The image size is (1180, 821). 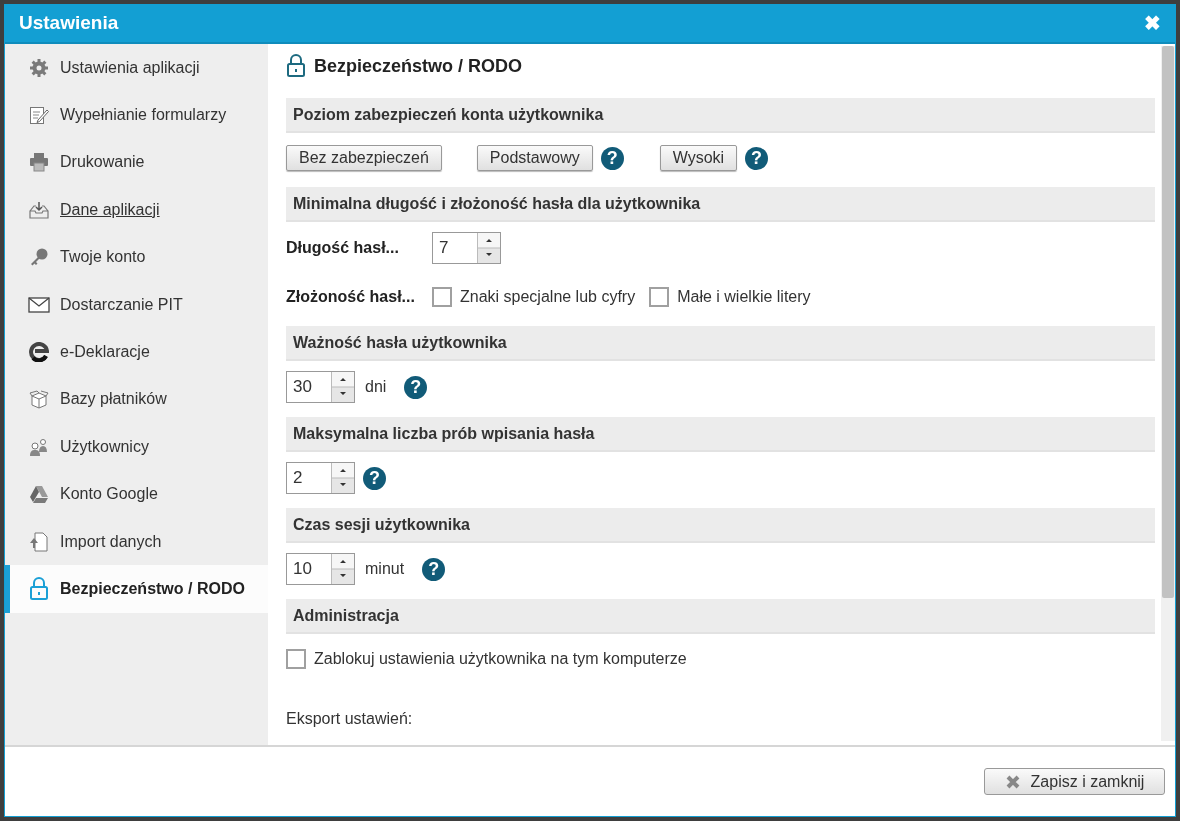 What do you see at coordinates (418, 66) in the screenshot?
I see `section-title: Bezpieczeństwo / RODO` at bounding box center [418, 66].